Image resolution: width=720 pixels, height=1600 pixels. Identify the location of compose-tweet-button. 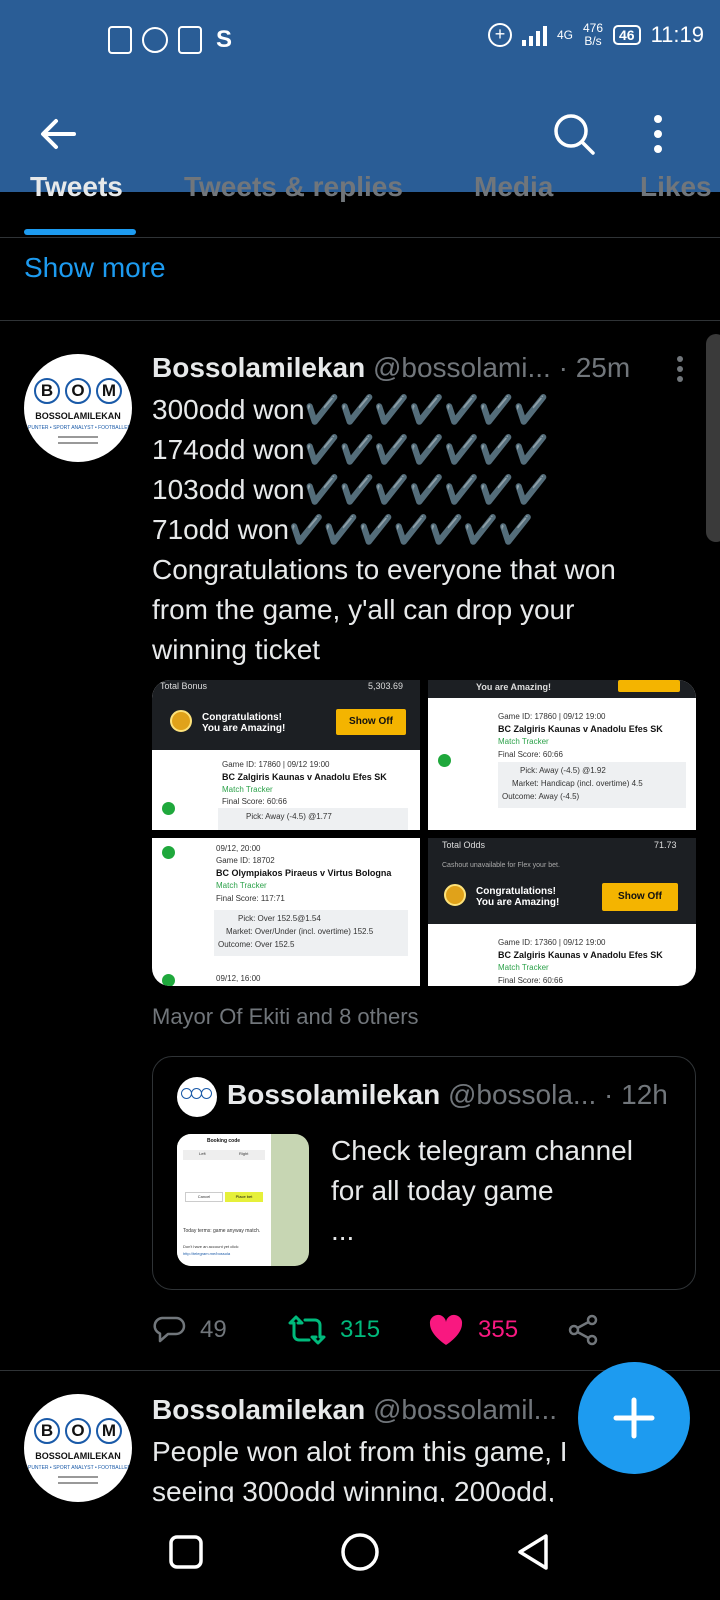
(634, 1418).